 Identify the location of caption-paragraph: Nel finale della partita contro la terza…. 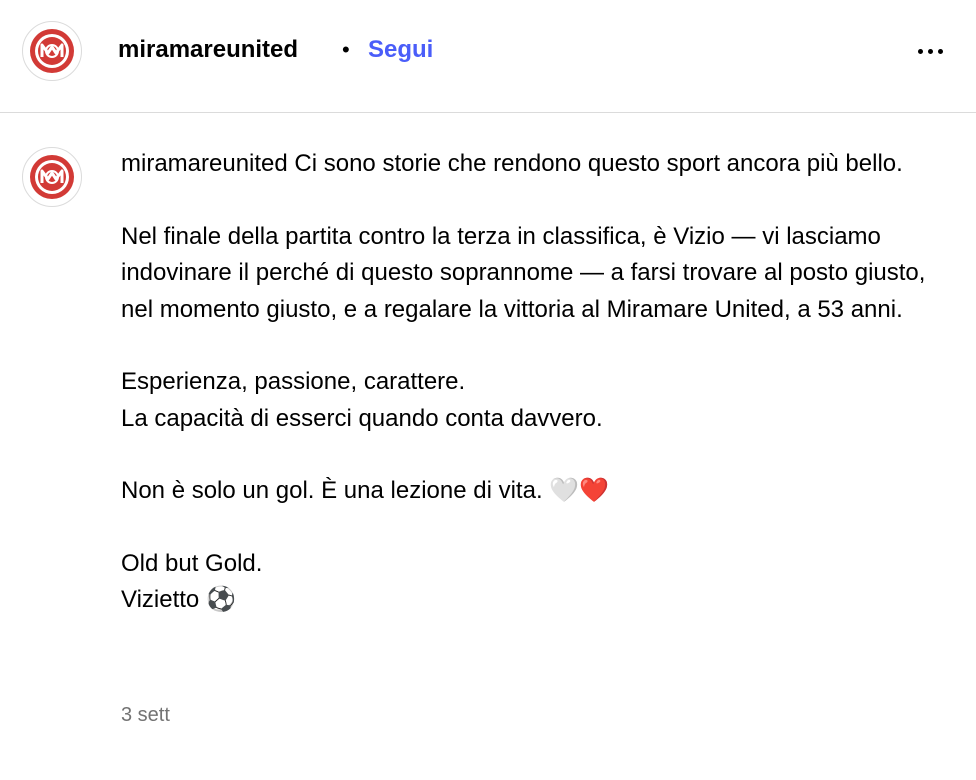
(523, 272).